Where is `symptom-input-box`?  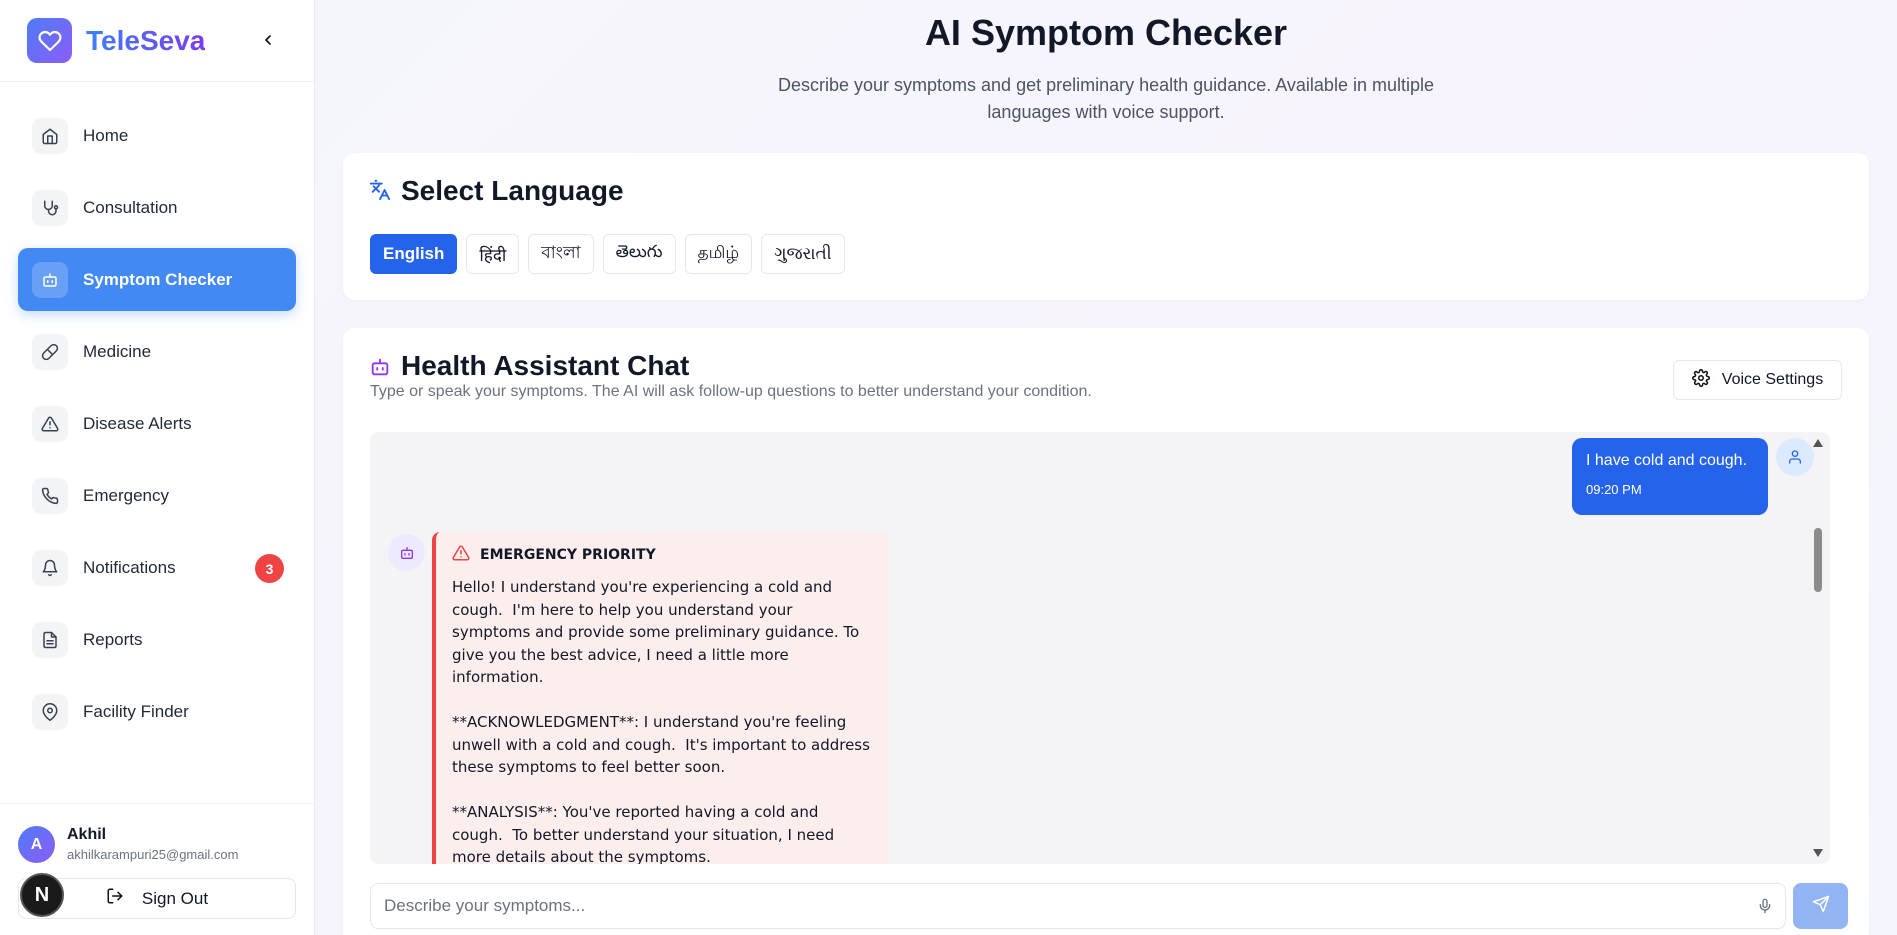
symptom-input-box is located at coordinates (1078, 906).